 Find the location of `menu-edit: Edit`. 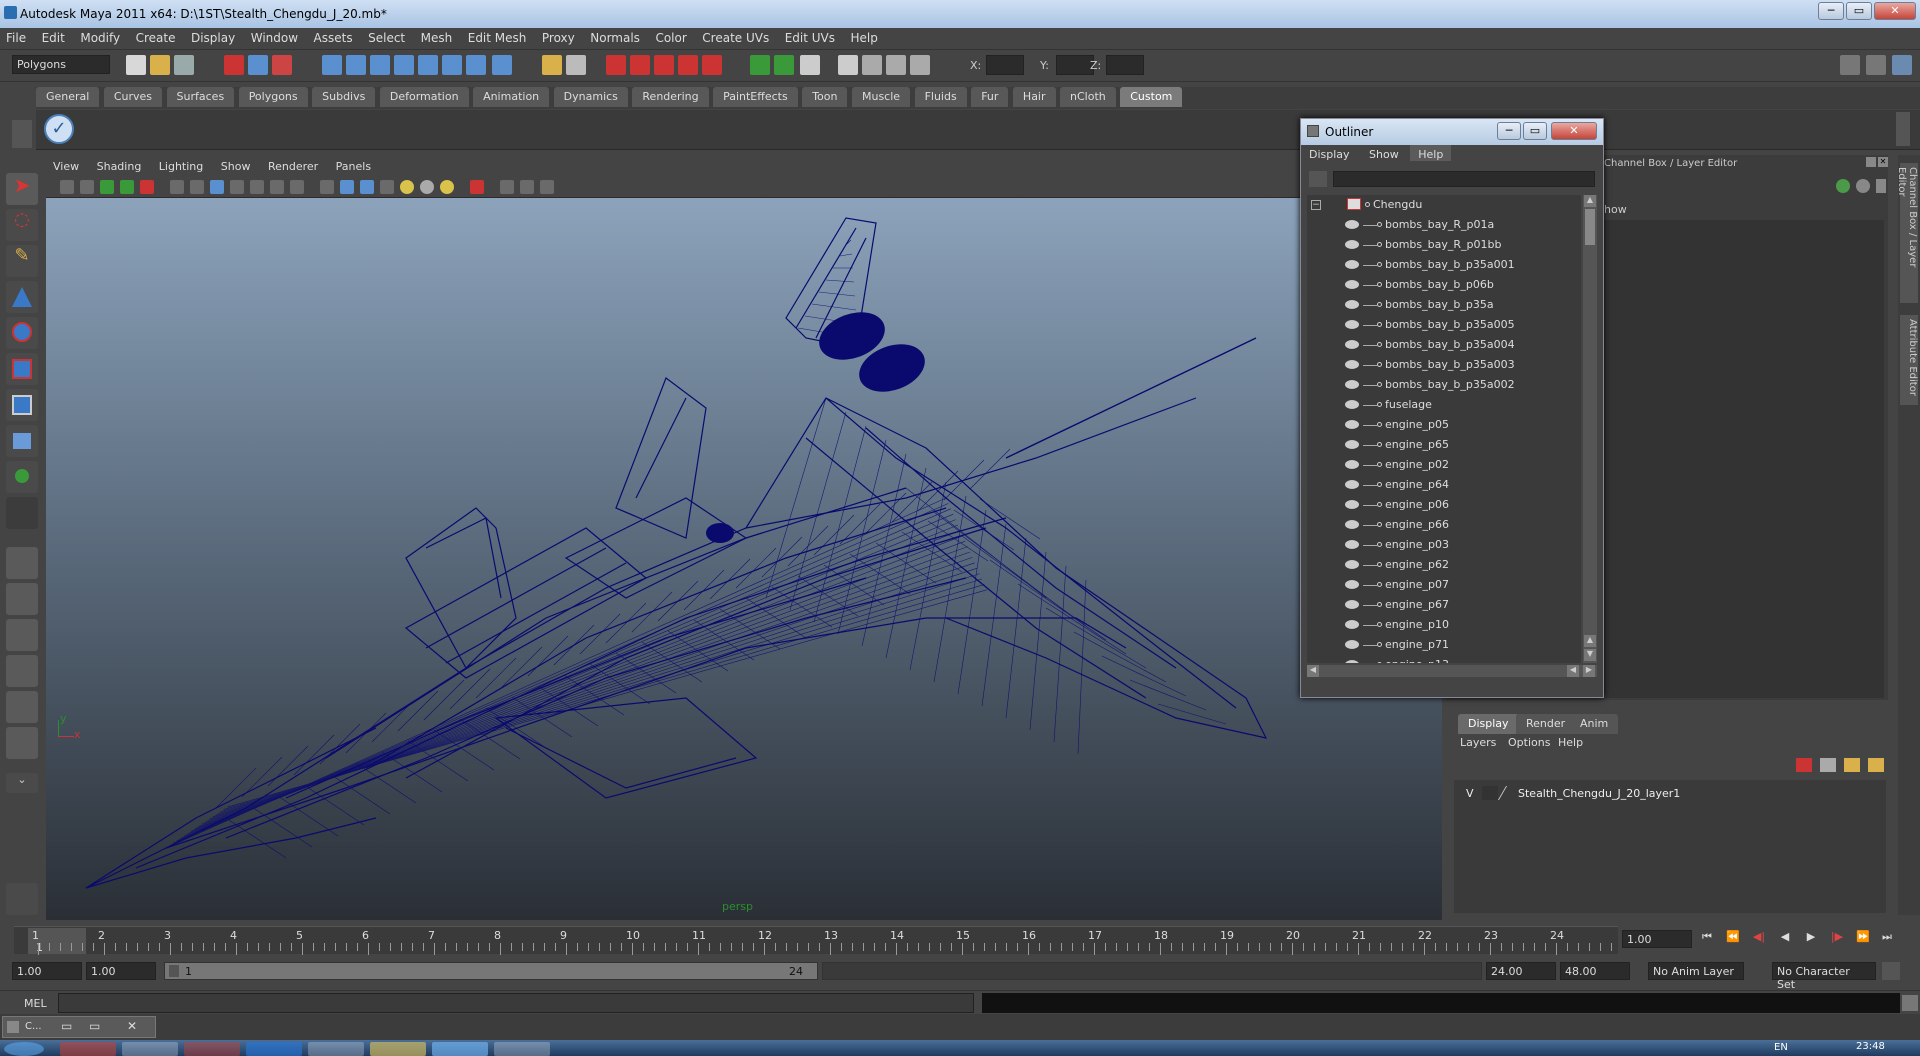

menu-edit: Edit is located at coordinates (53, 36).